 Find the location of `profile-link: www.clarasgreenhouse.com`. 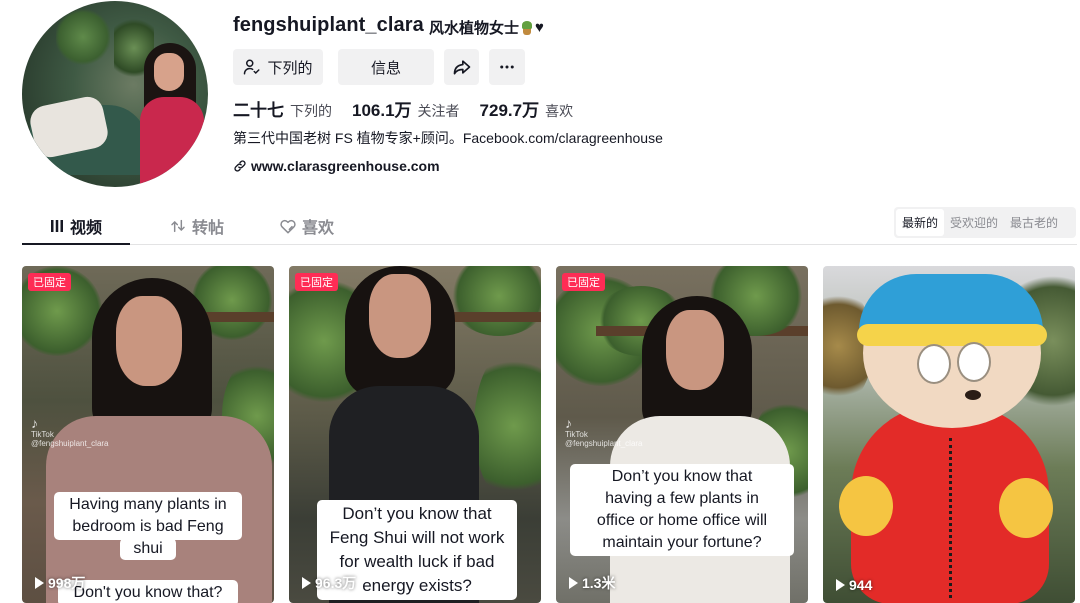

profile-link: www.clarasgreenhouse.com is located at coordinates (336, 166).